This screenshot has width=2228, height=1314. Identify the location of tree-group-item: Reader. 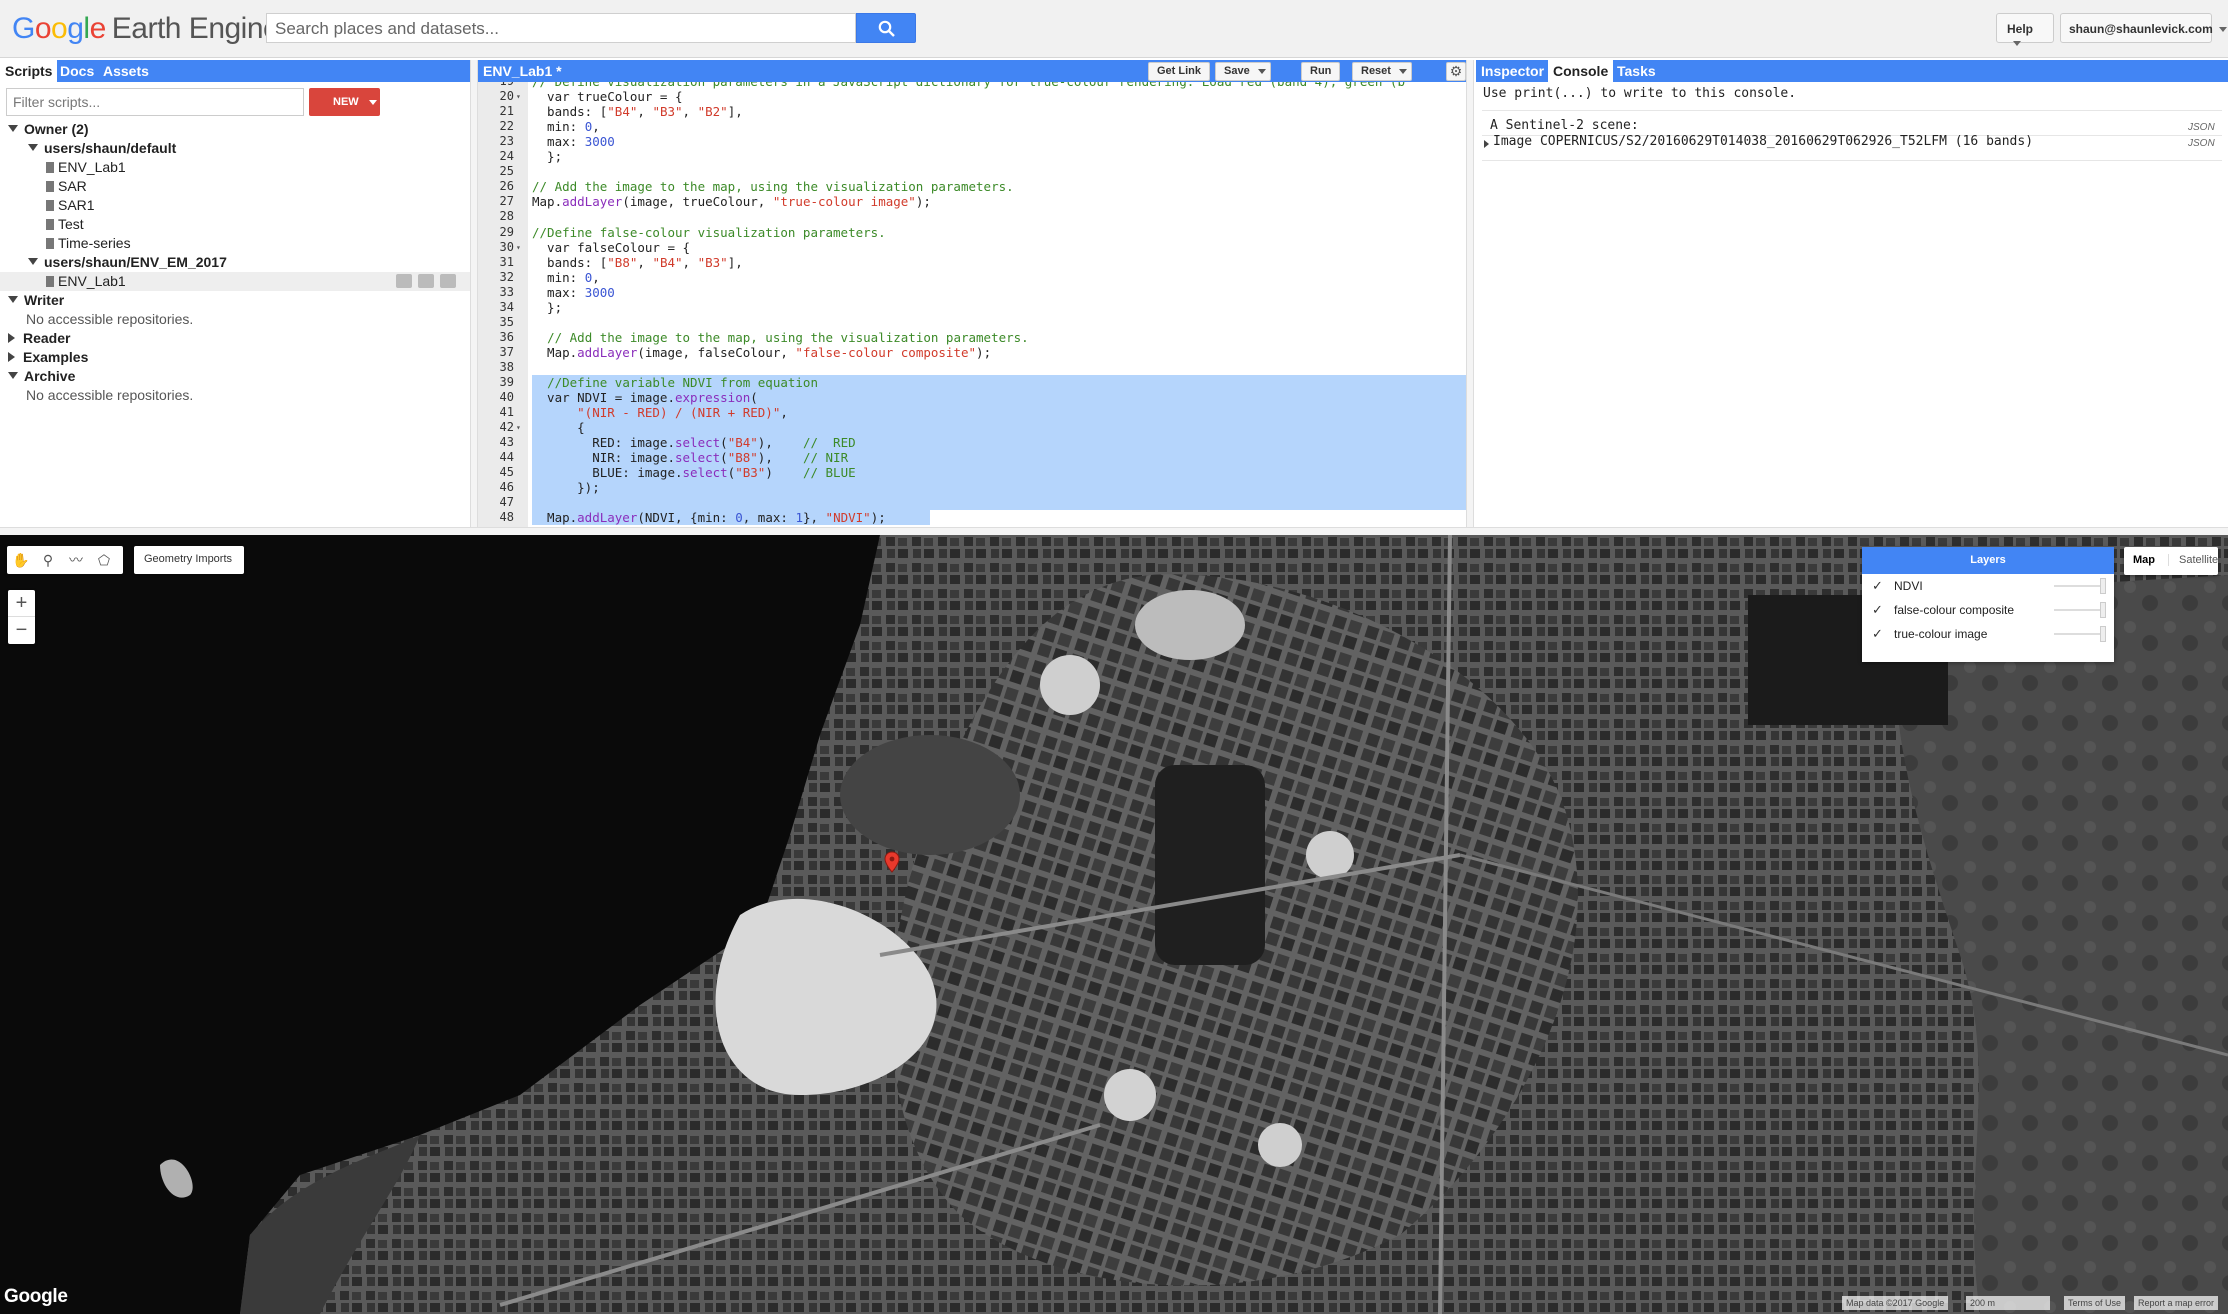
(235, 338).